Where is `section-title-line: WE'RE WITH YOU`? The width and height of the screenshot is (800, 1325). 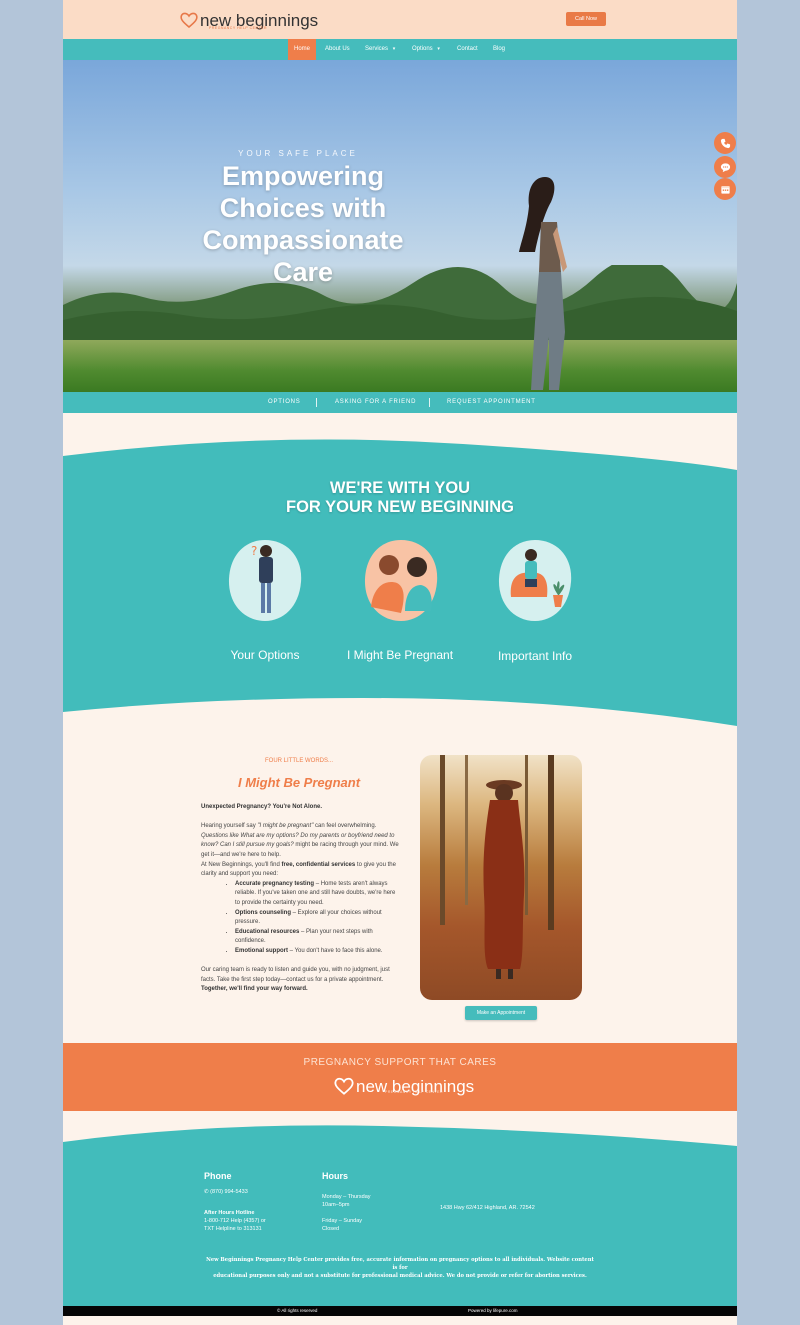
section-title-line: WE'RE WITH YOU is located at coordinates (400, 488).